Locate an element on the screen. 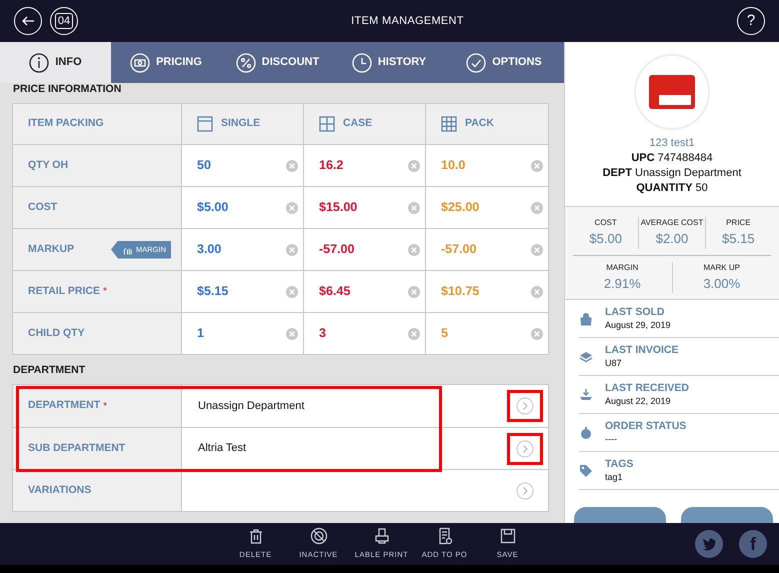 The height and width of the screenshot is (573, 779). clock-icon is located at coordinates (362, 62).